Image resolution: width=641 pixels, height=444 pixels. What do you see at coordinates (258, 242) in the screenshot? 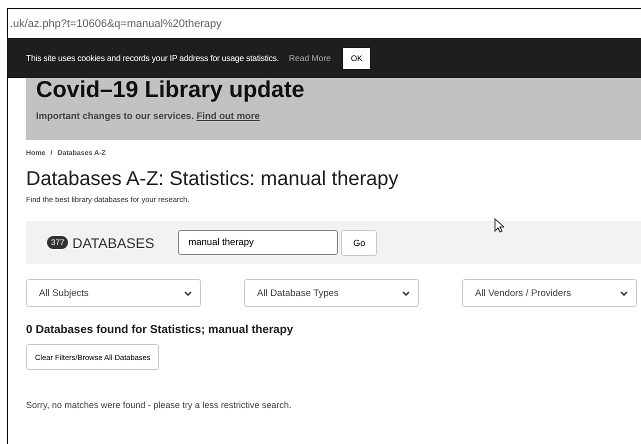
I see `search-field: manual therapy` at bounding box center [258, 242].